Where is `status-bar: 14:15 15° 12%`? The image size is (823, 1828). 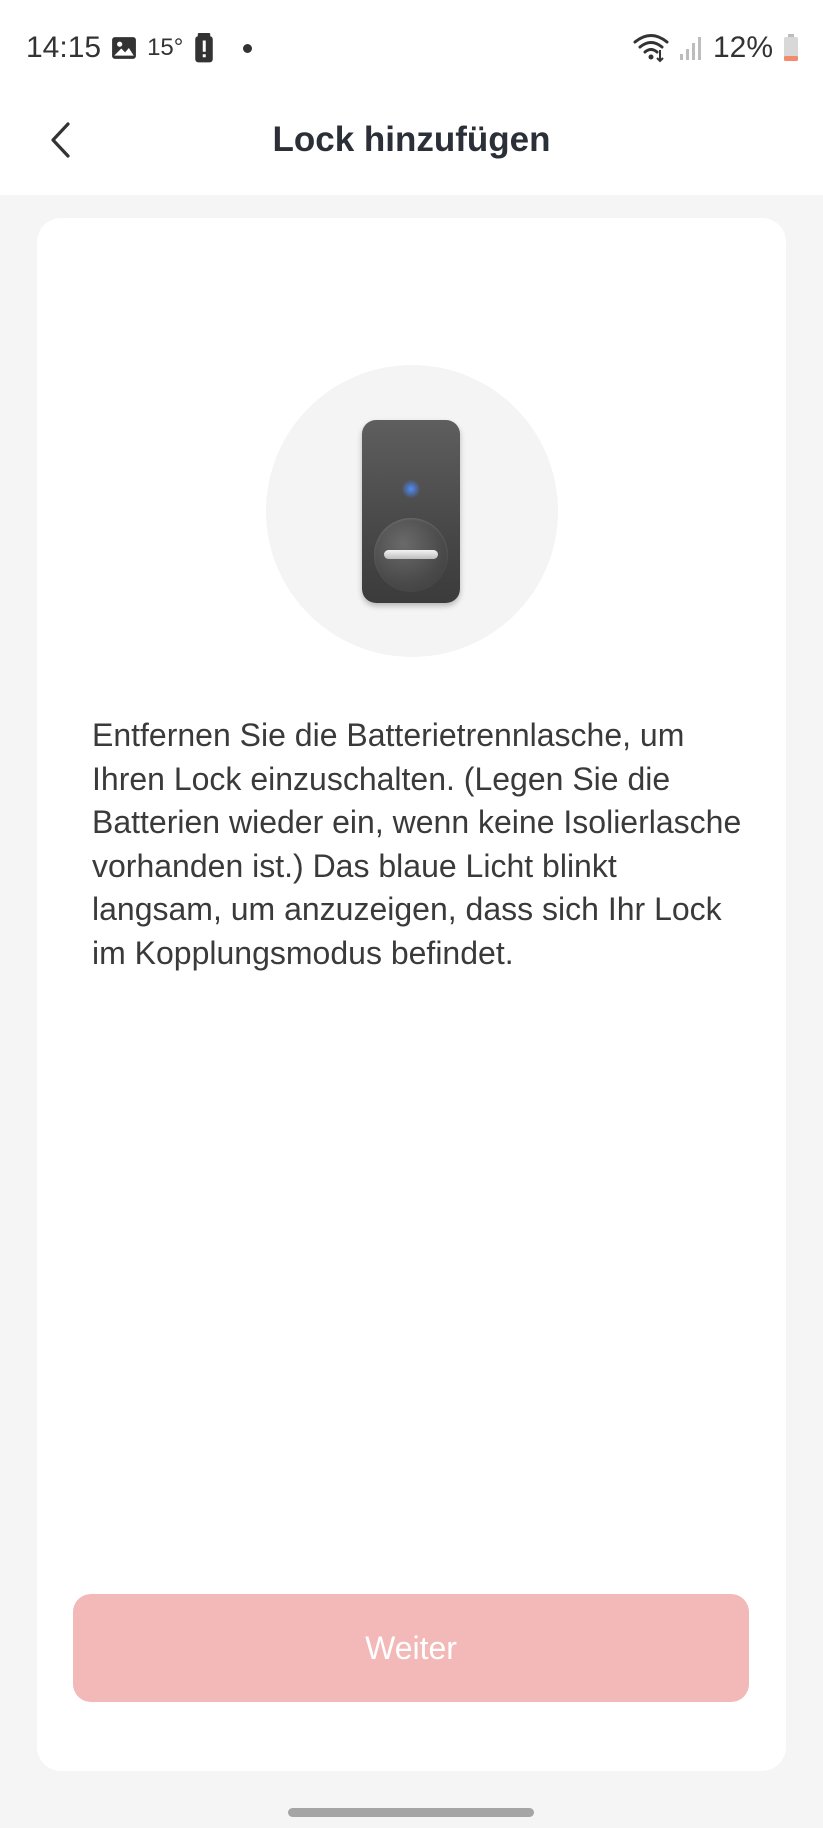
status-bar: 14:15 15° 12% is located at coordinates (411, 45).